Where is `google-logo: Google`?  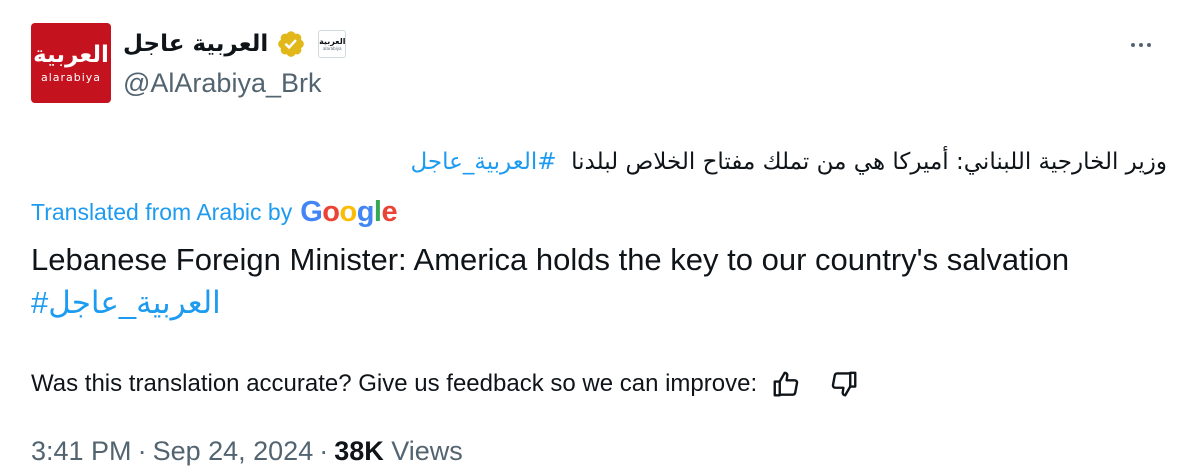 google-logo: Google is located at coordinates (348, 212).